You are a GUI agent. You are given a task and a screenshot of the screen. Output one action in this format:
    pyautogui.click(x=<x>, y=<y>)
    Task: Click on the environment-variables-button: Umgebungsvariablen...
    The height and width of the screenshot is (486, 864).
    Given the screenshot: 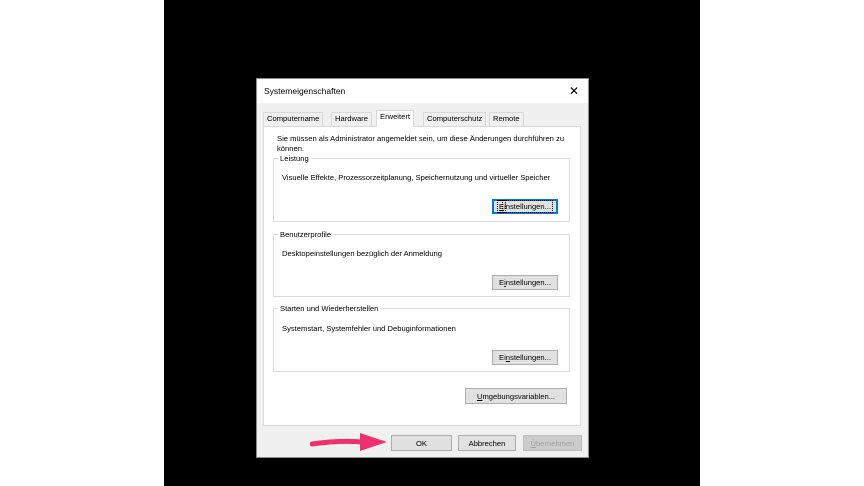 What is the action you would take?
    pyautogui.click(x=516, y=396)
    